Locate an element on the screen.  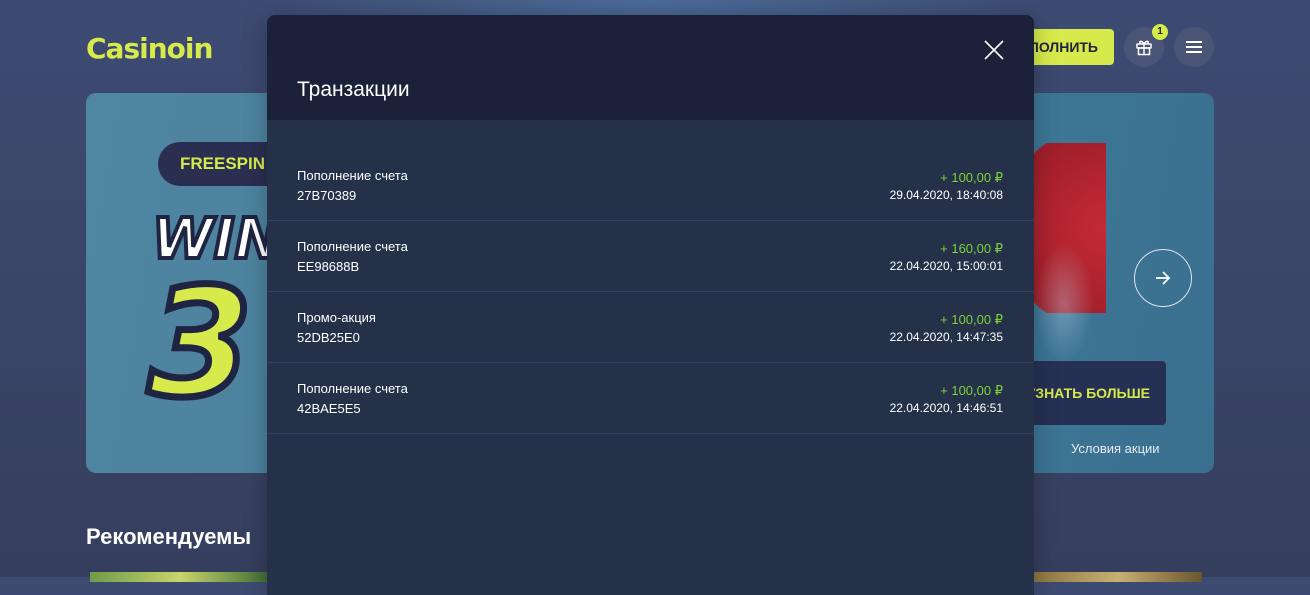
transaction-date: 29.04.2020, 18:40:08 is located at coordinates (946, 195).